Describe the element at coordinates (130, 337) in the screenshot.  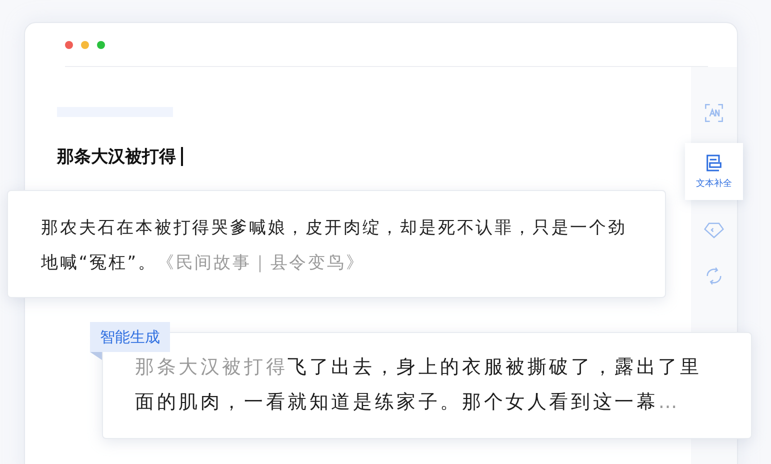
I see `ai-generated-tag: 智能生成` at that location.